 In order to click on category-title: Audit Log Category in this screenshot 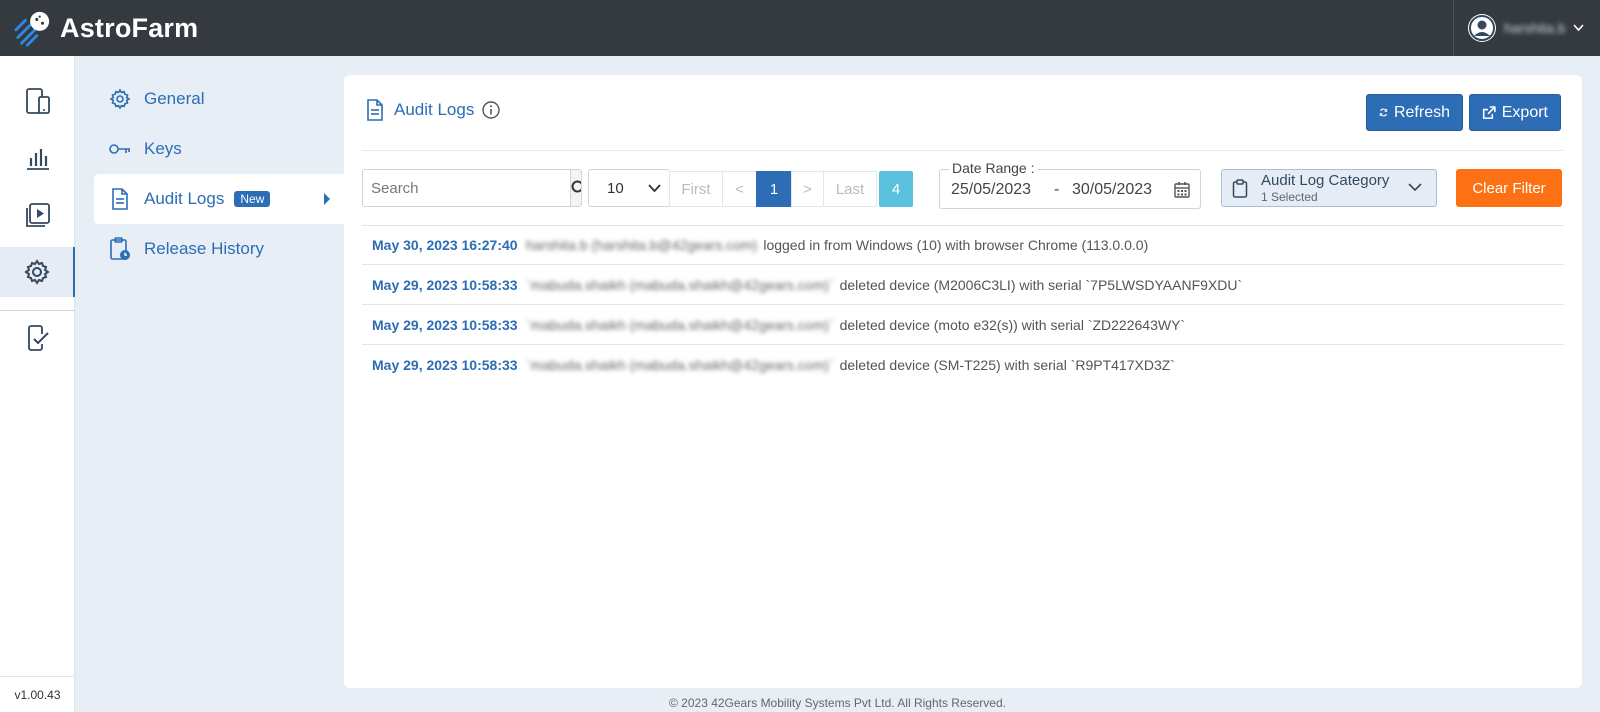, I will do `click(1325, 180)`.